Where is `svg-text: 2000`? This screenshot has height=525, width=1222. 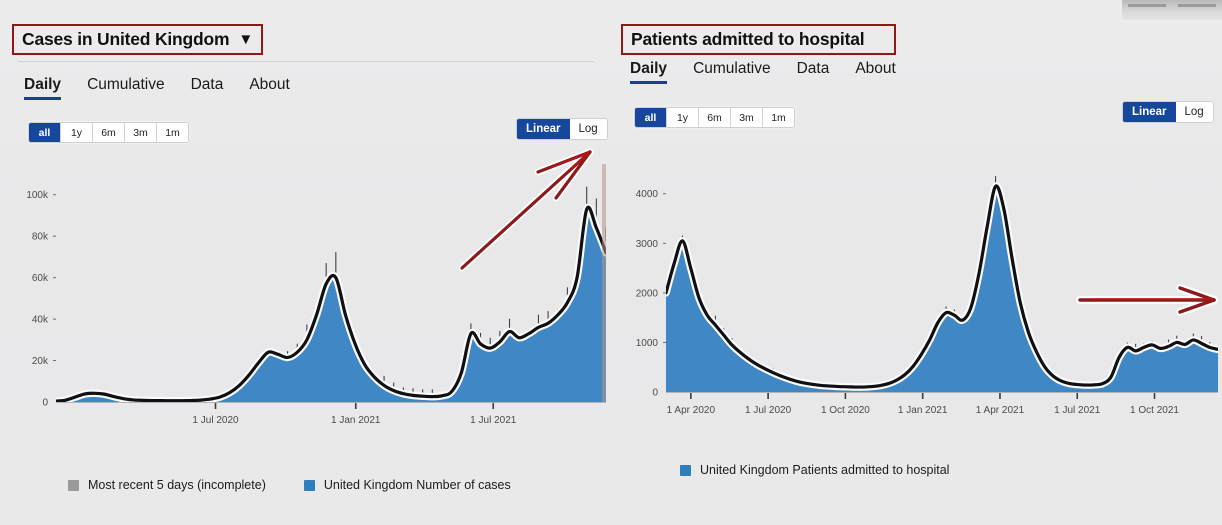 svg-text: 2000 is located at coordinates (647, 293).